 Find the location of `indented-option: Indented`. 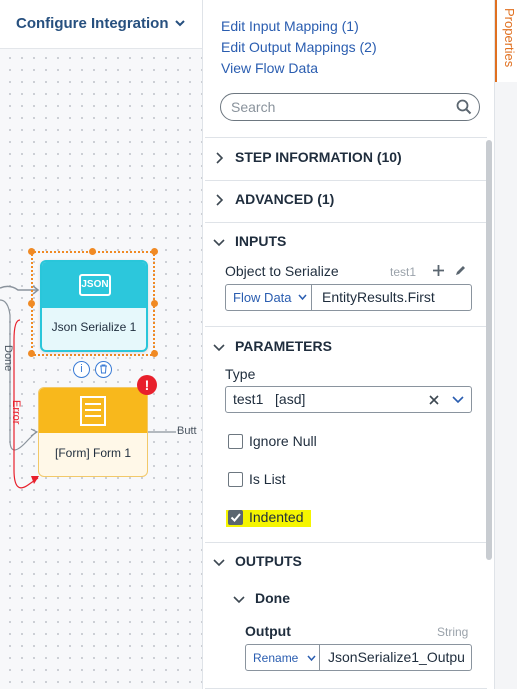

indented-option: Indented is located at coordinates (337, 518).